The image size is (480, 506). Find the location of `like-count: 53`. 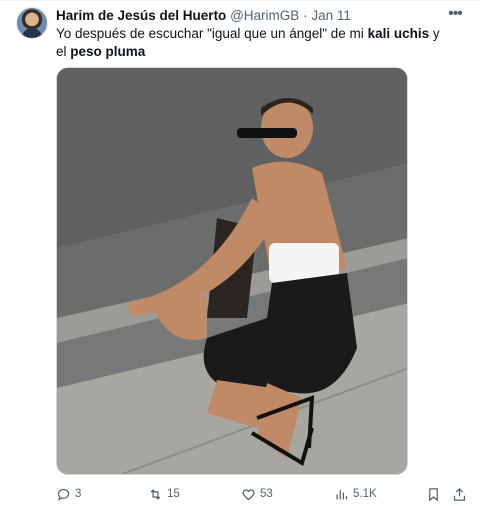

like-count: 53 is located at coordinates (266, 493).